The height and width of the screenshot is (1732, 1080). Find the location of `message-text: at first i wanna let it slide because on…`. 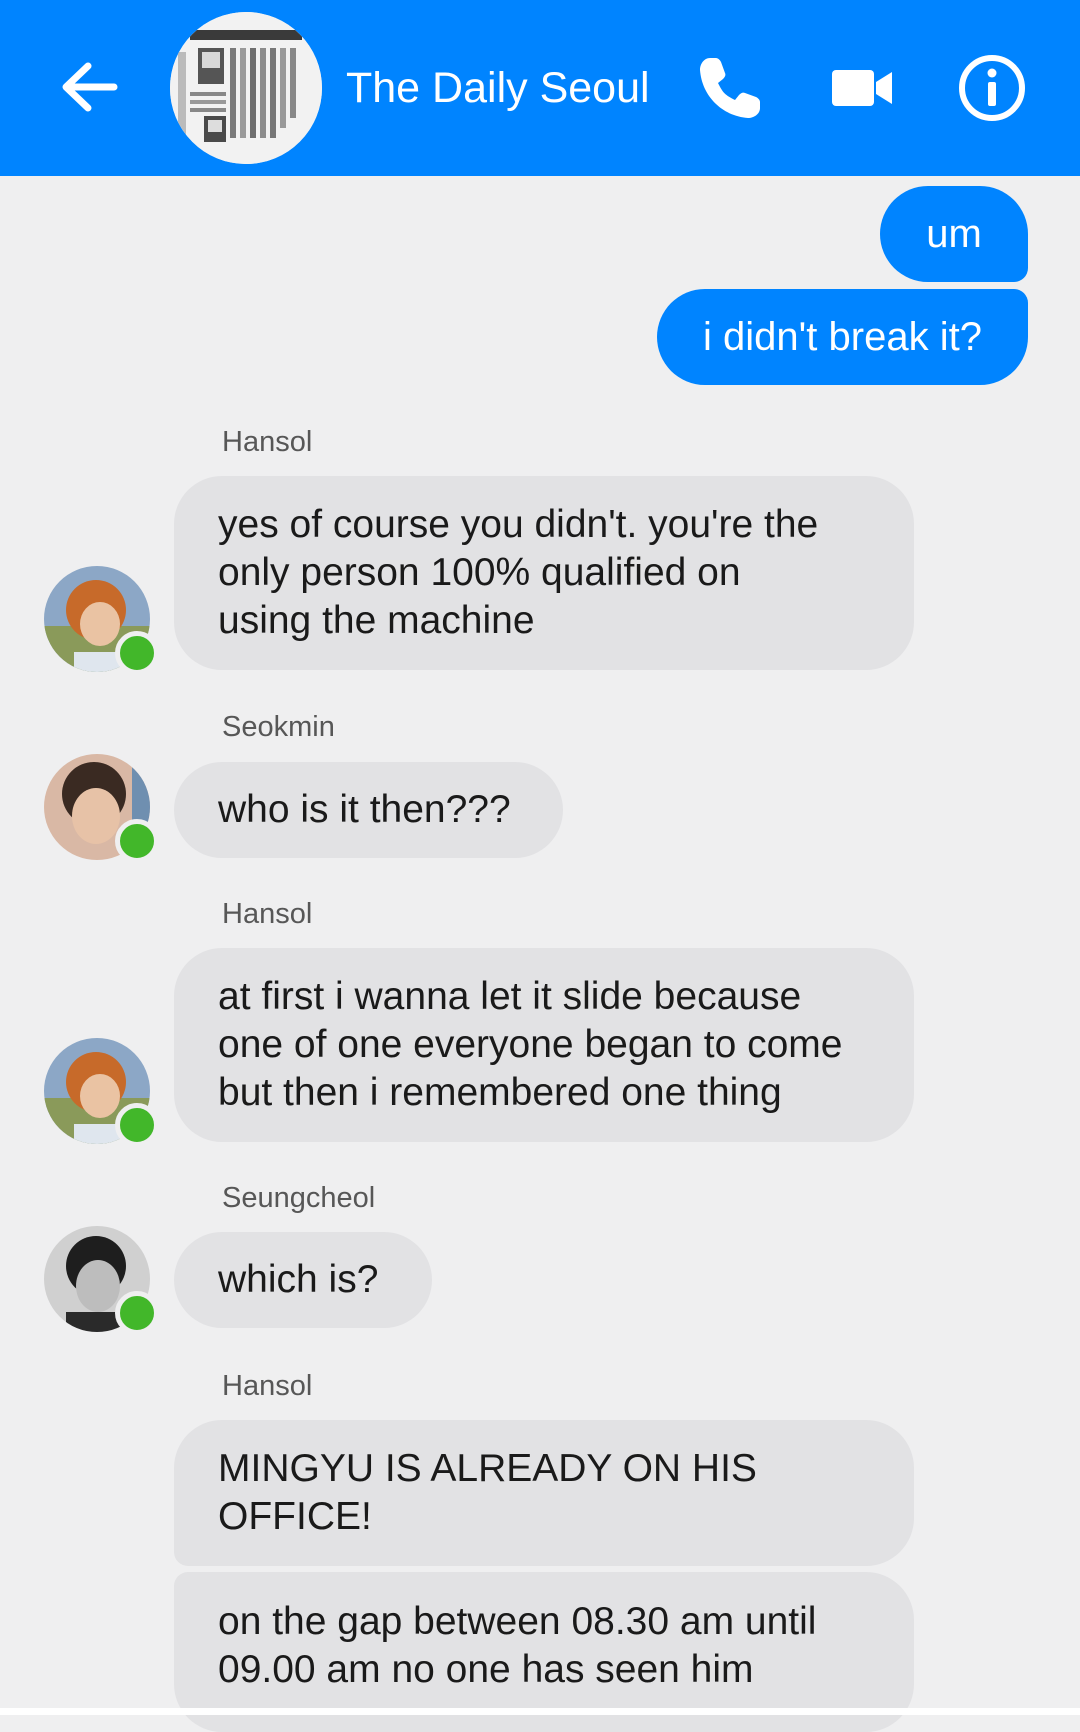

message-text: at first i wanna let it slide because on… is located at coordinates (530, 1044).